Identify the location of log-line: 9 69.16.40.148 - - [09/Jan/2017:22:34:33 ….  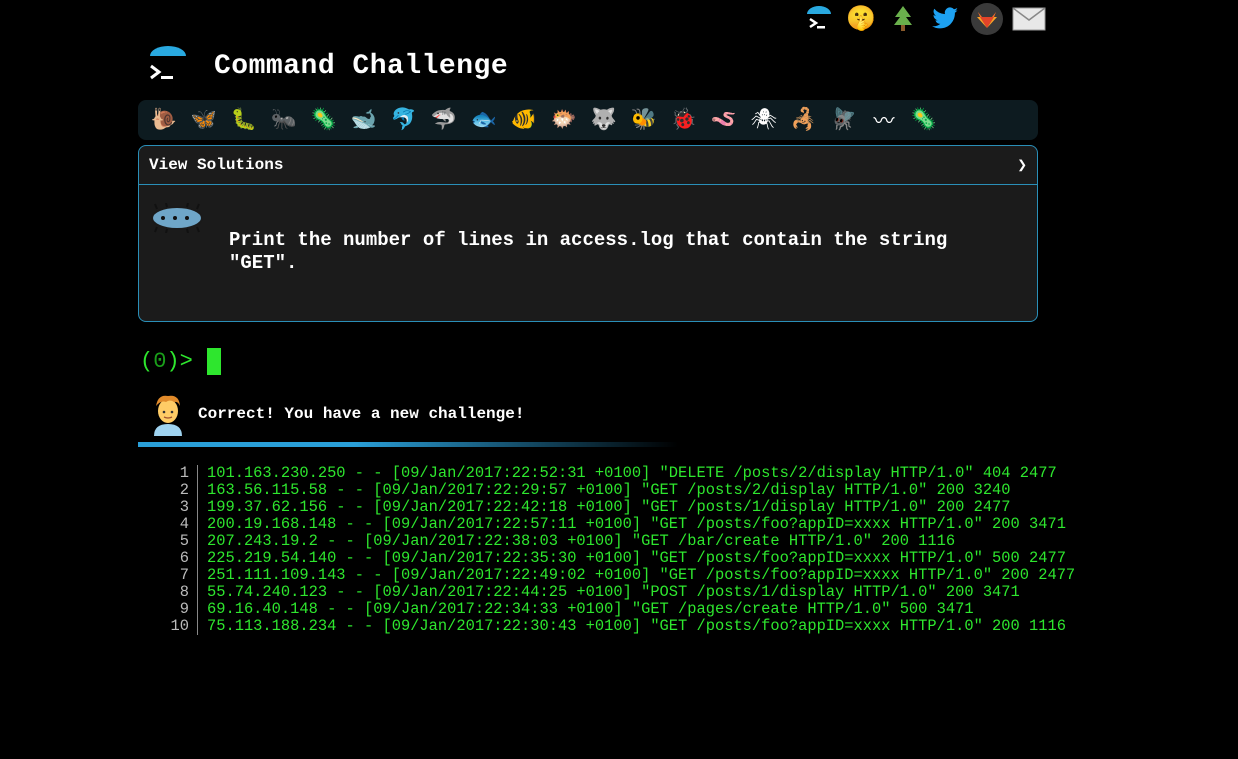
(612, 609).